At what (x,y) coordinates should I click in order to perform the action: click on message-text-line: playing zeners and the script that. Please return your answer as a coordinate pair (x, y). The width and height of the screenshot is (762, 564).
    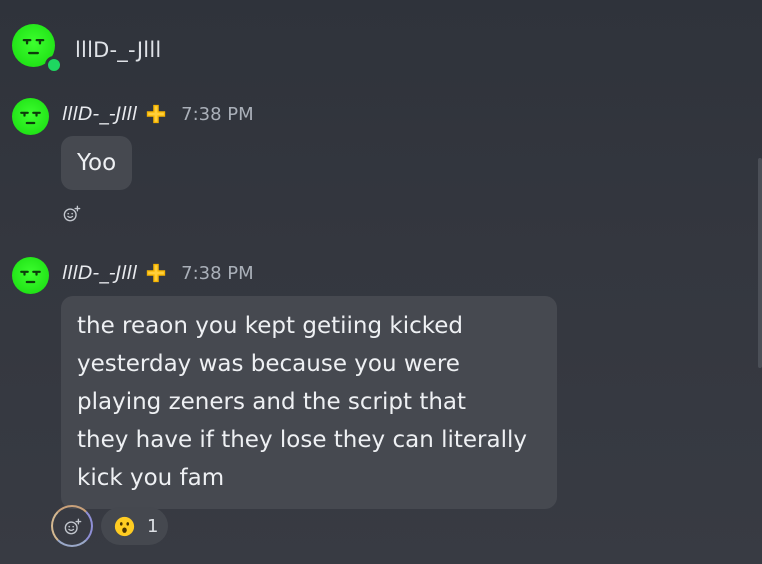
    Looking at the image, I should click on (272, 402).